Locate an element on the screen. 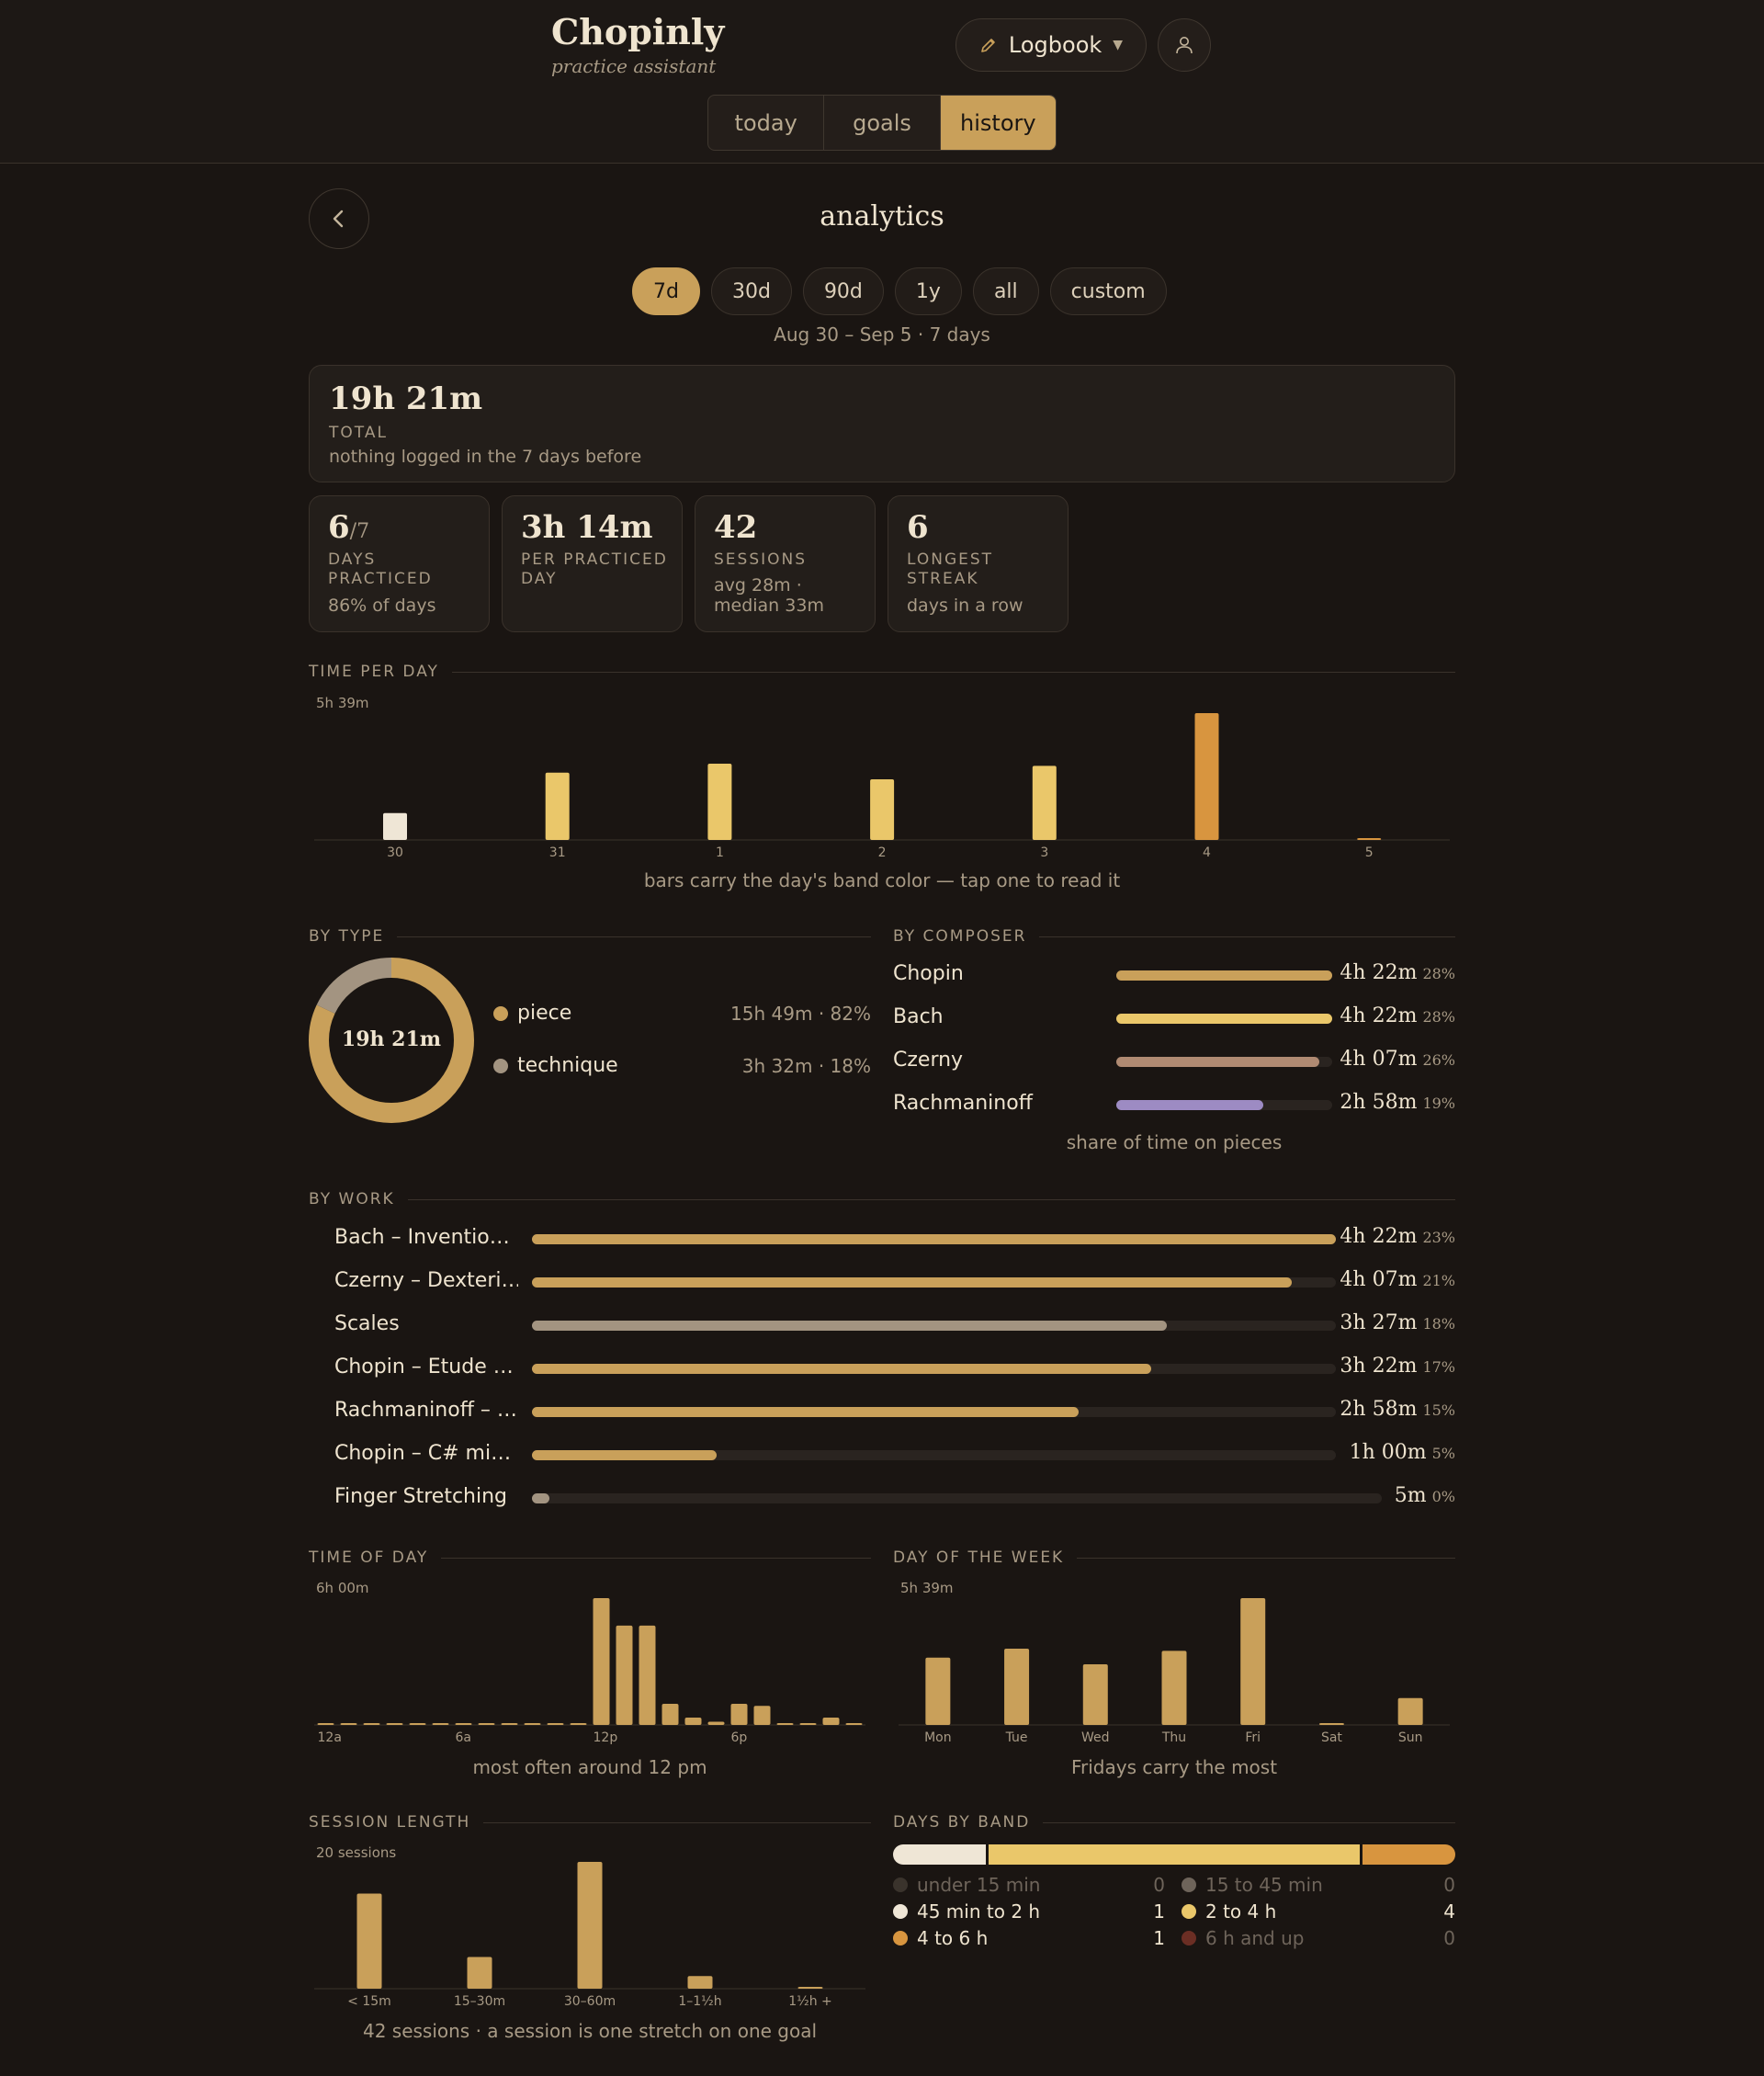 The width and height of the screenshot is (1764, 2076). section-days-by-band: DAYS BY BAND is located at coordinates (1174, 1822).